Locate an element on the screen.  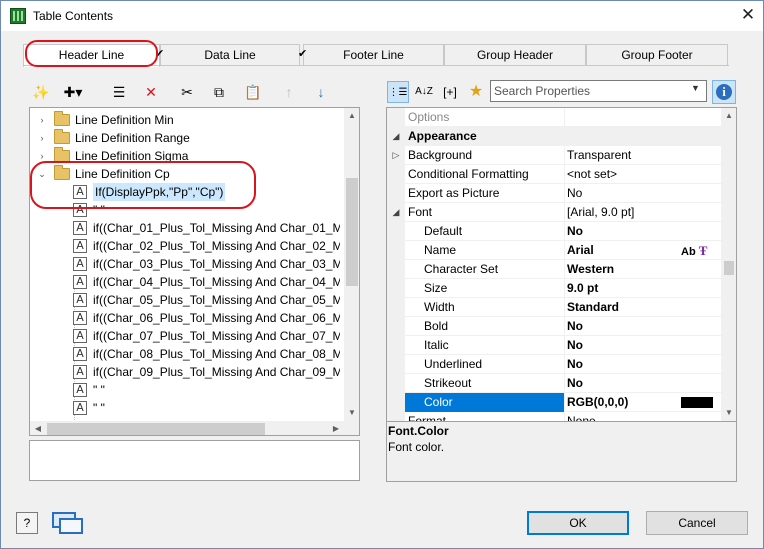
scroll-right-icon: ▶ is located at coordinates (336, 428).